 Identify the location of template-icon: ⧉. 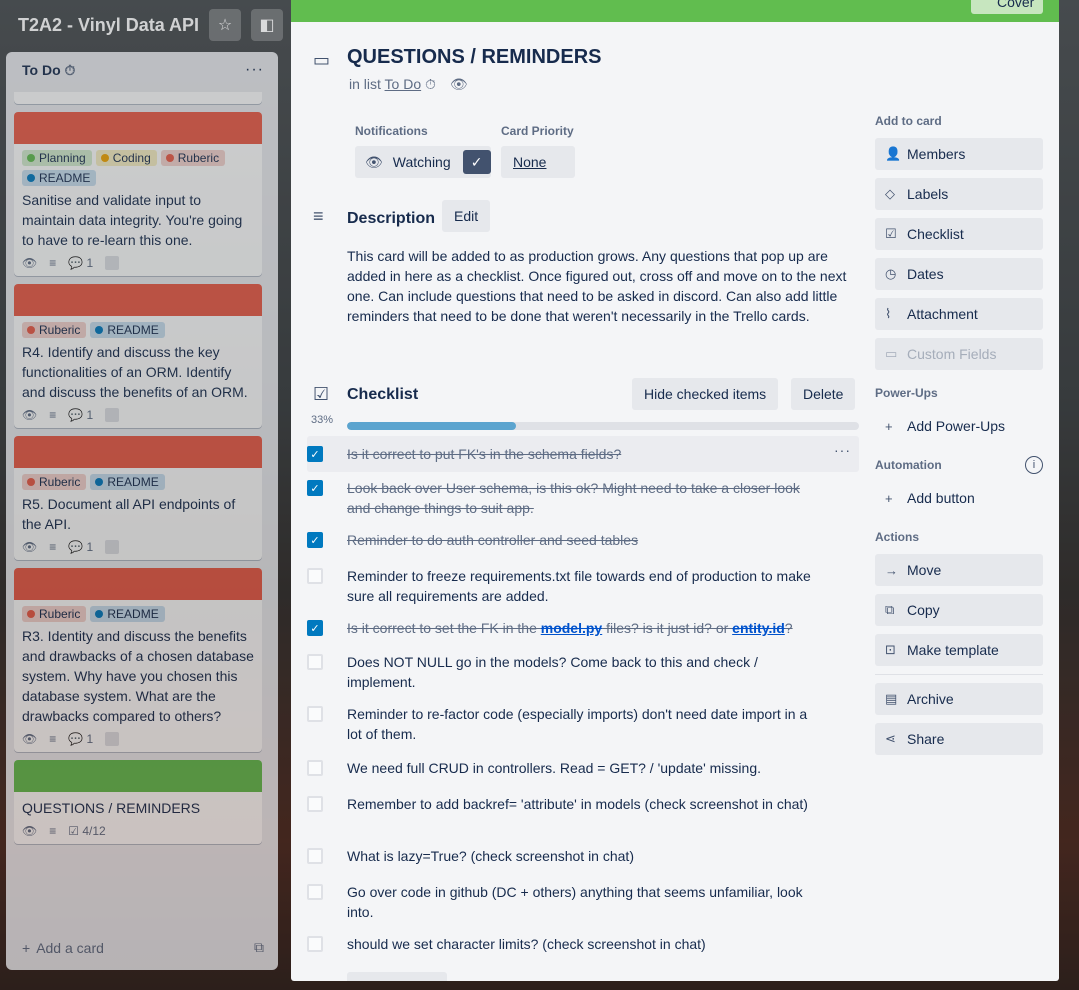
(259, 947).